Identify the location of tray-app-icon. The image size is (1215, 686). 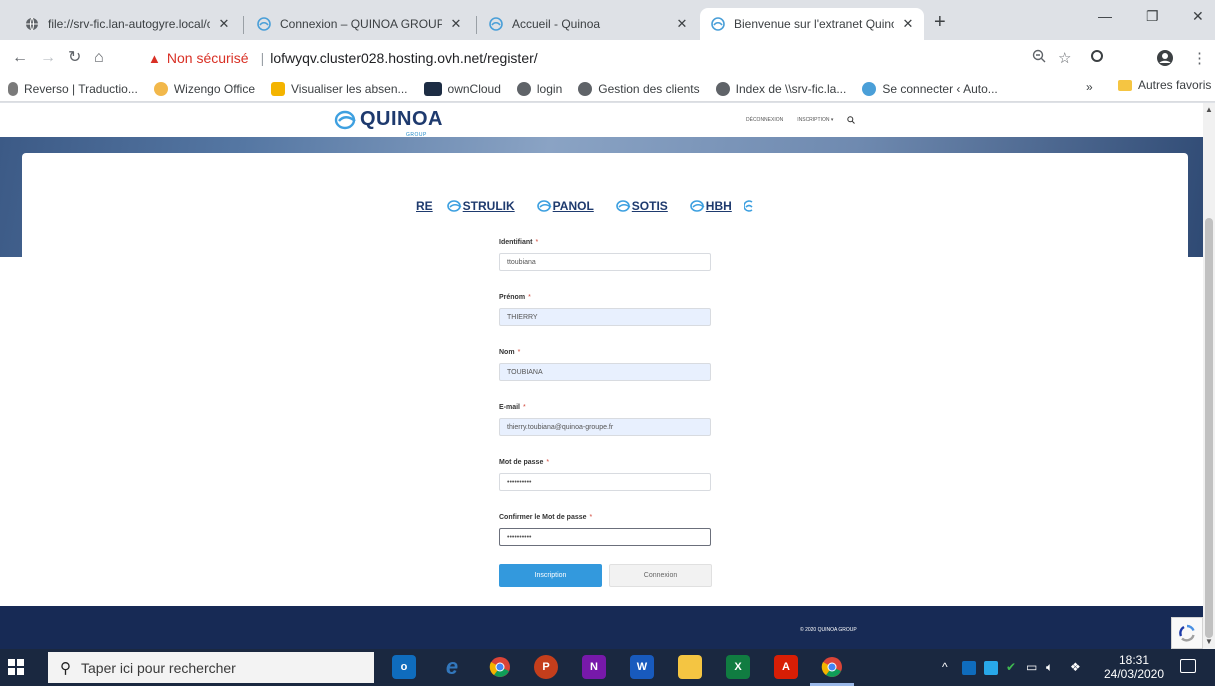
(991, 668).